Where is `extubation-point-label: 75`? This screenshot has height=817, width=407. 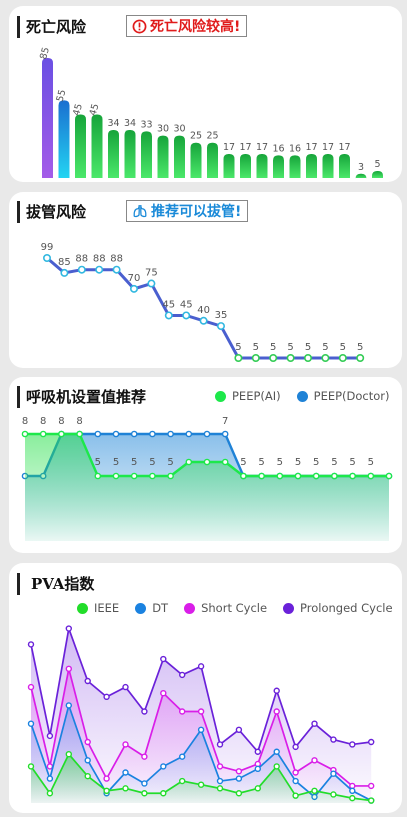 extubation-point-label: 75 is located at coordinates (151, 273).